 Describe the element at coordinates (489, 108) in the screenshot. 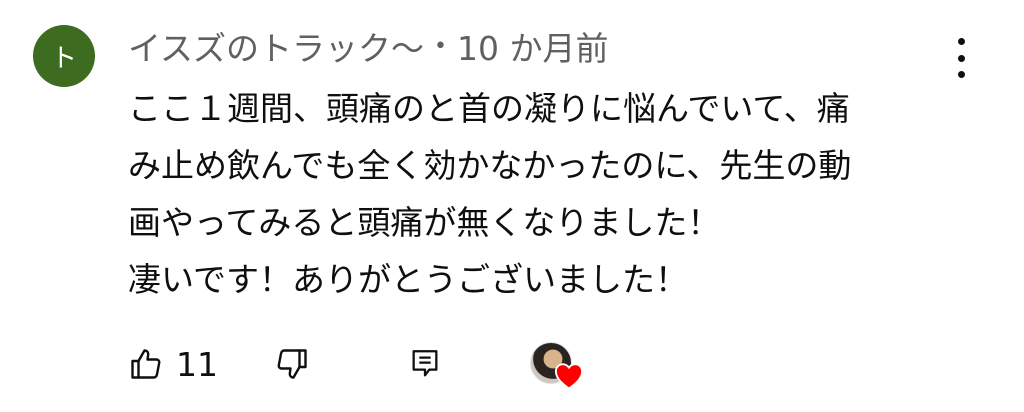

I see `comment-line: ここ１週間、頭痛のと首の凝りに悩んでいて、痛` at that location.